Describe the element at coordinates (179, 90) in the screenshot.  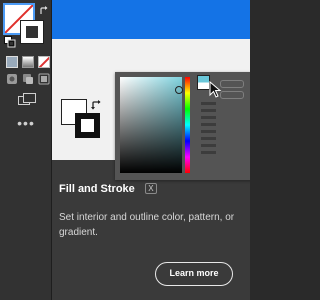
I see `color-marker` at that location.